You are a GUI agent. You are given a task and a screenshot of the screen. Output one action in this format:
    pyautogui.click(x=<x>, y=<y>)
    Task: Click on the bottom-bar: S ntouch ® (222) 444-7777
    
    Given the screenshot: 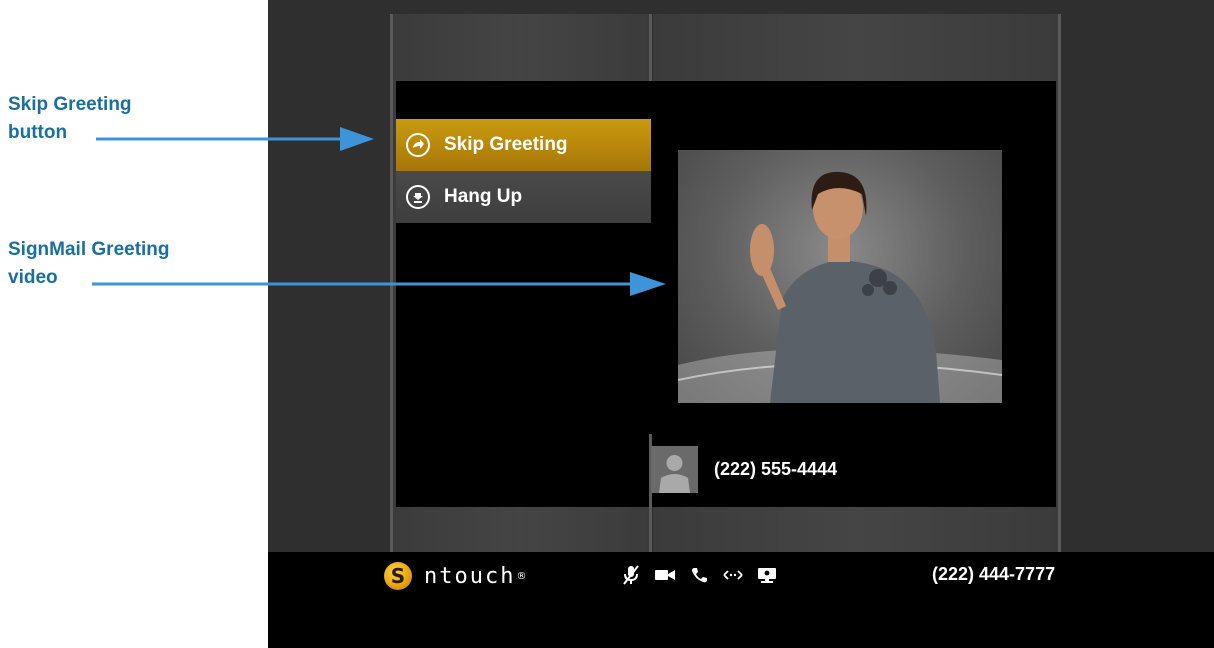 What is the action you would take?
    pyautogui.click(x=741, y=600)
    